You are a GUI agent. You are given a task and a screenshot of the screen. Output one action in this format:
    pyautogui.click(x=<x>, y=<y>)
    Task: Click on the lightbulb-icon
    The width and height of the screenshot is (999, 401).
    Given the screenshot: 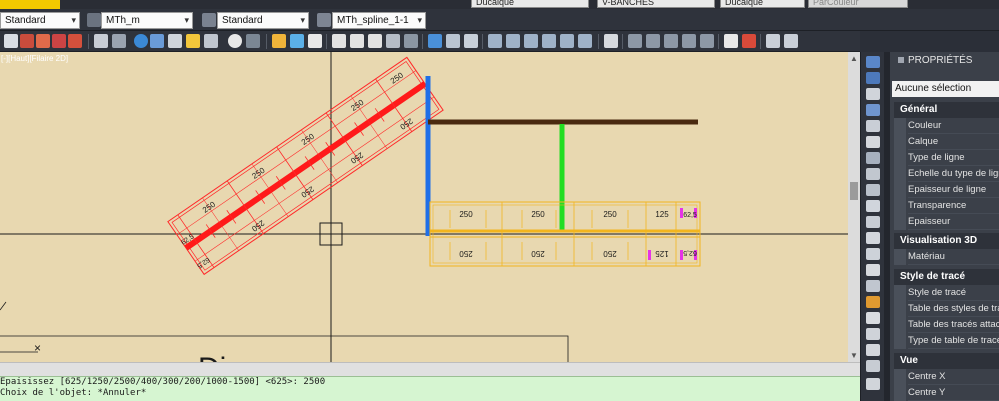 What is the action you would take?
    pyautogui.click(x=193, y=41)
    